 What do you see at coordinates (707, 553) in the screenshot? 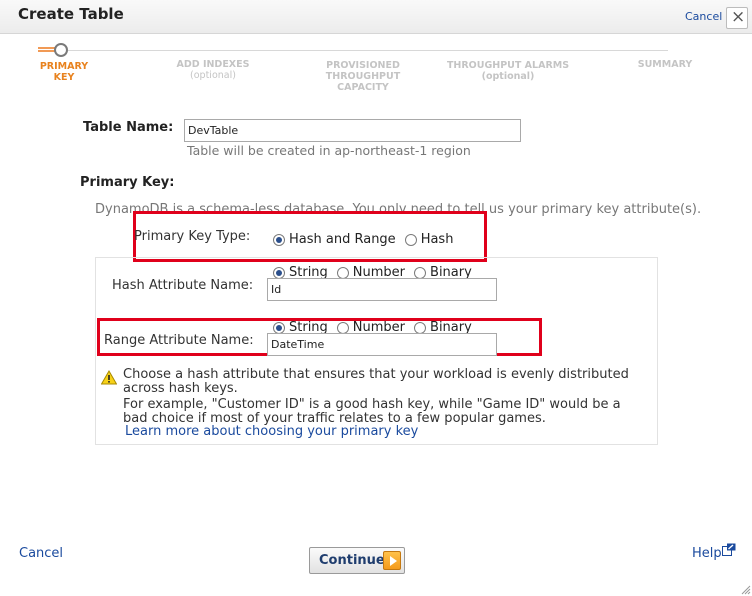
I see `help-link: Help` at bounding box center [707, 553].